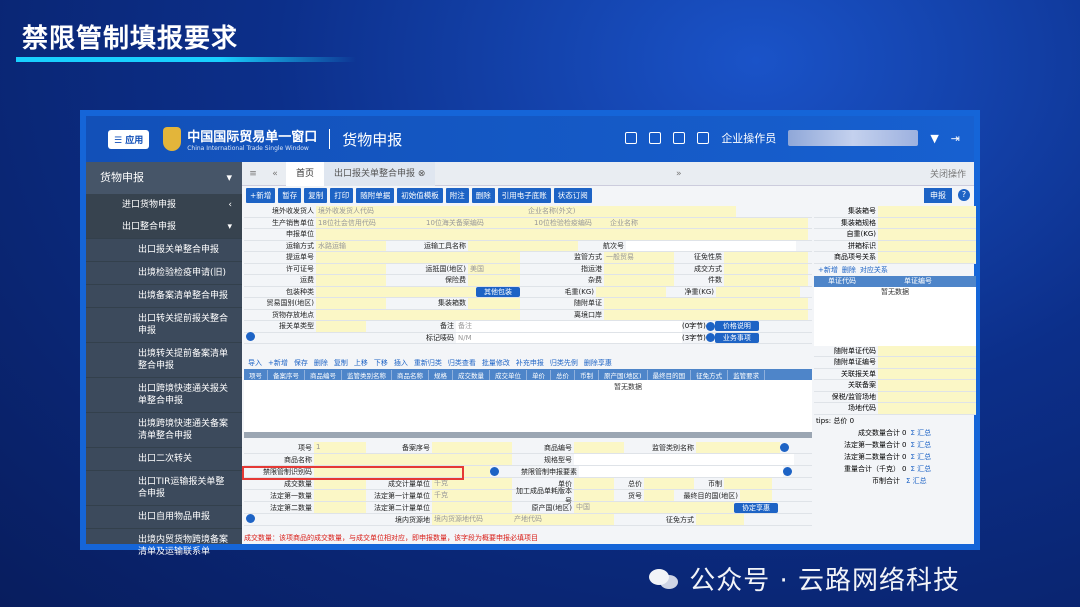 Image resolution: width=1080 pixels, height=607 pixels. What do you see at coordinates (598, 363) in the screenshot?
I see `delete-preference-button: 删除享惠` at bounding box center [598, 363].